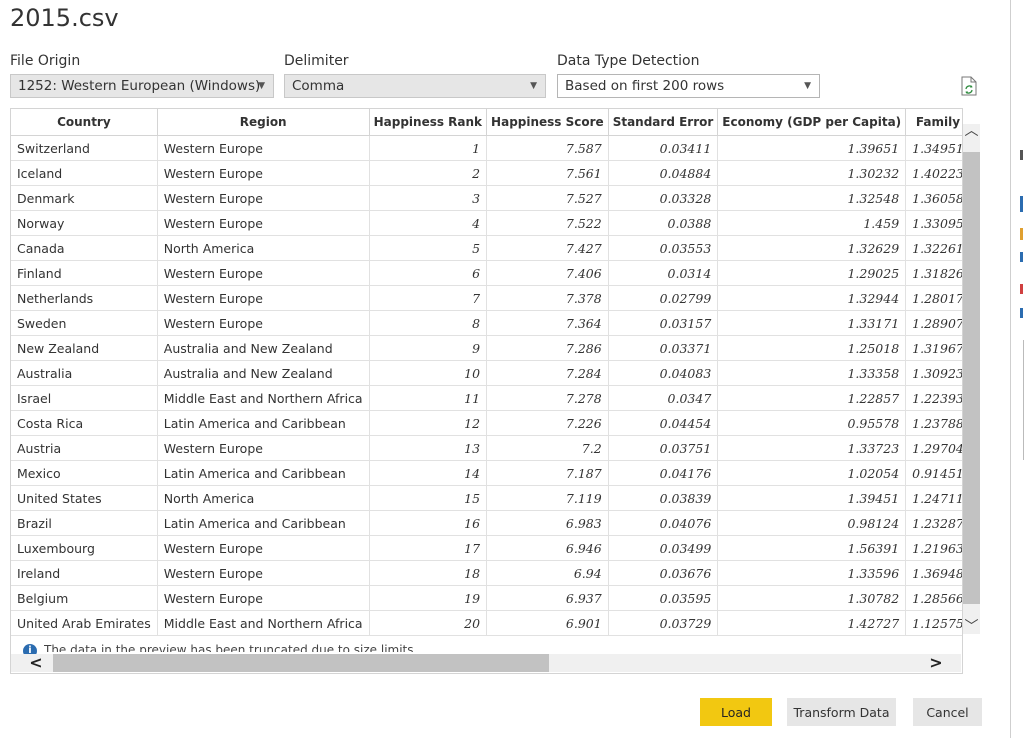  I want to click on table-cell: 6.937, so click(547, 598).